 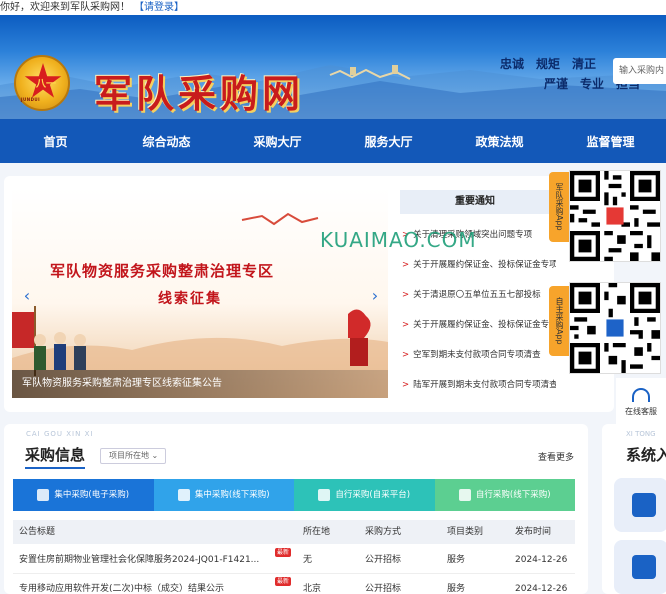 What do you see at coordinates (27, 296) in the screenshot?
I see `carousel-prev-icon: ‹` at bounding box center [27, 296].